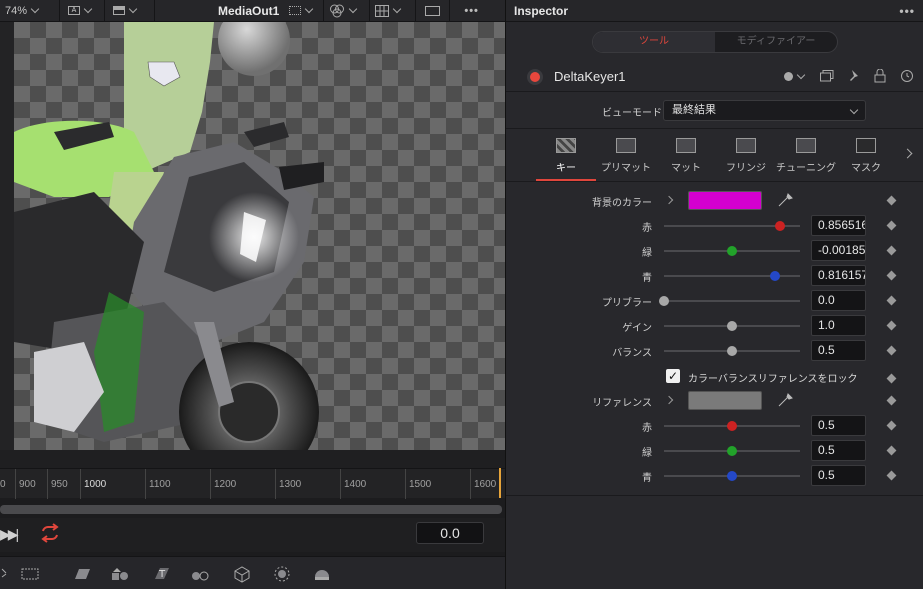 The height and width of the screenshot is (589, 923). Describe the element at coordinates (382, 10) in the screenshot. I see `grid-icon` at that location.